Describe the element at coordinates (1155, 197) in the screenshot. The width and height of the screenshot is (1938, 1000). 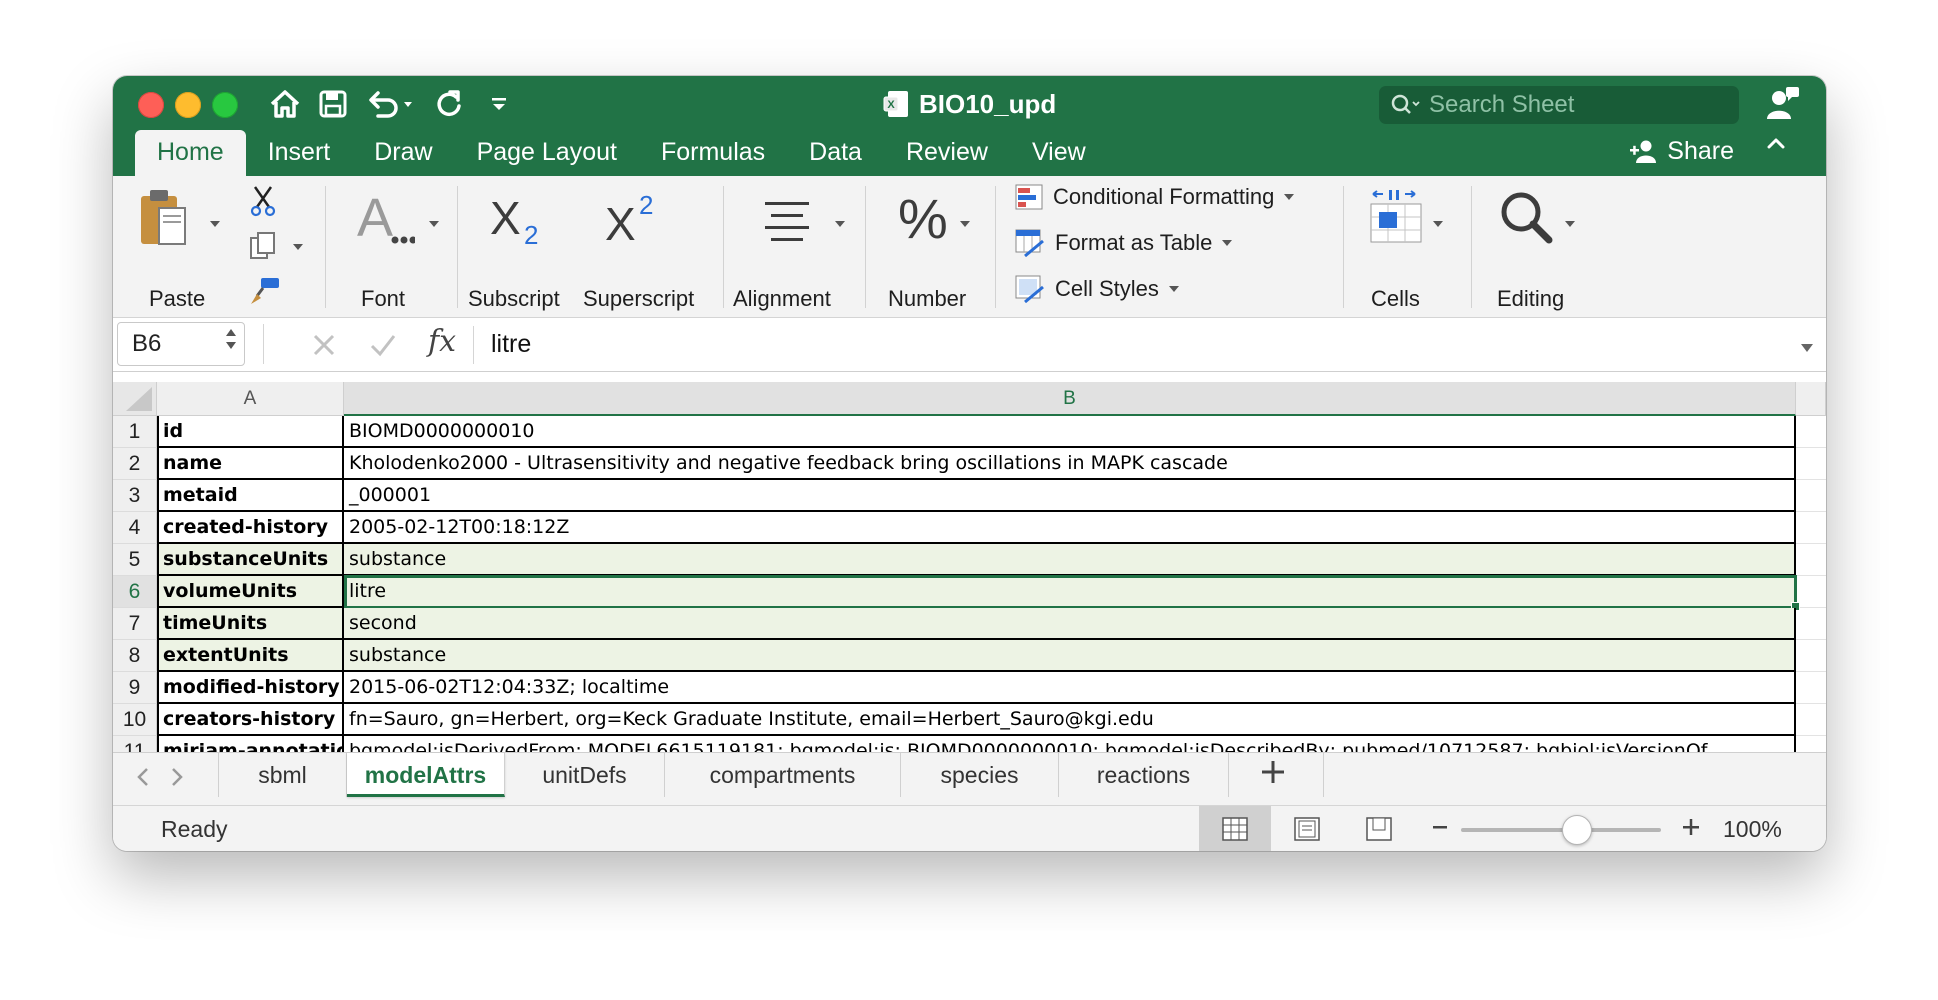
I see `conditional-formatting-button: Conditional Formatting` at that location.